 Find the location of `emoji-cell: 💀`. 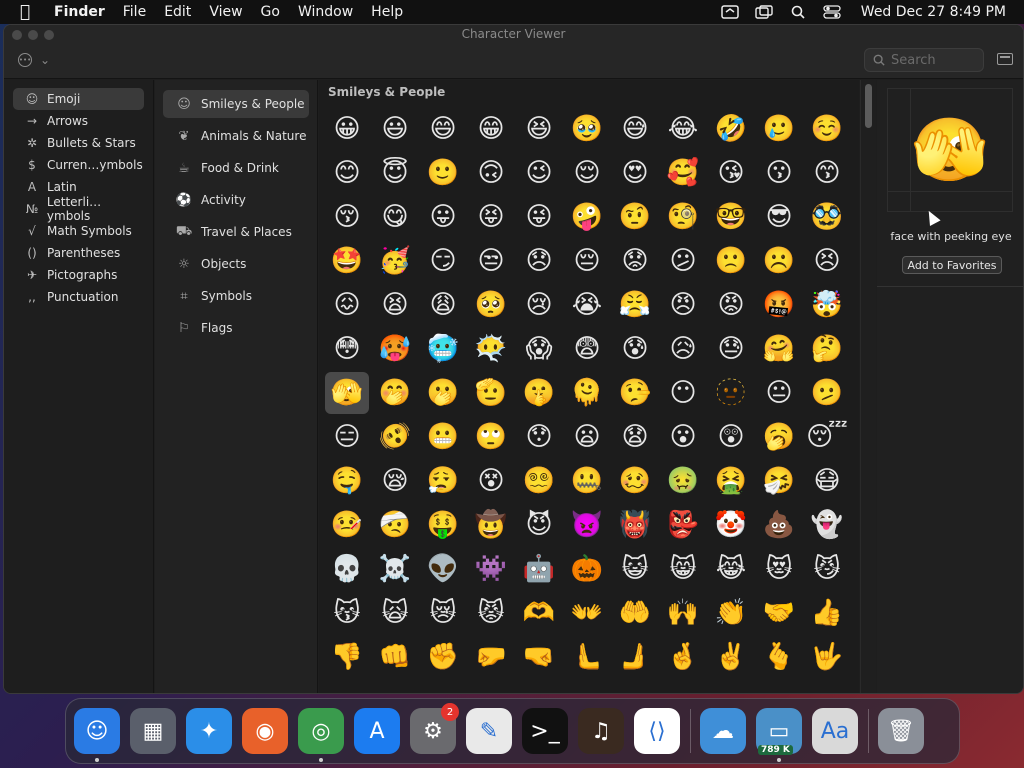

emoji-cell: 💀 is located at coordinates (347, 569).